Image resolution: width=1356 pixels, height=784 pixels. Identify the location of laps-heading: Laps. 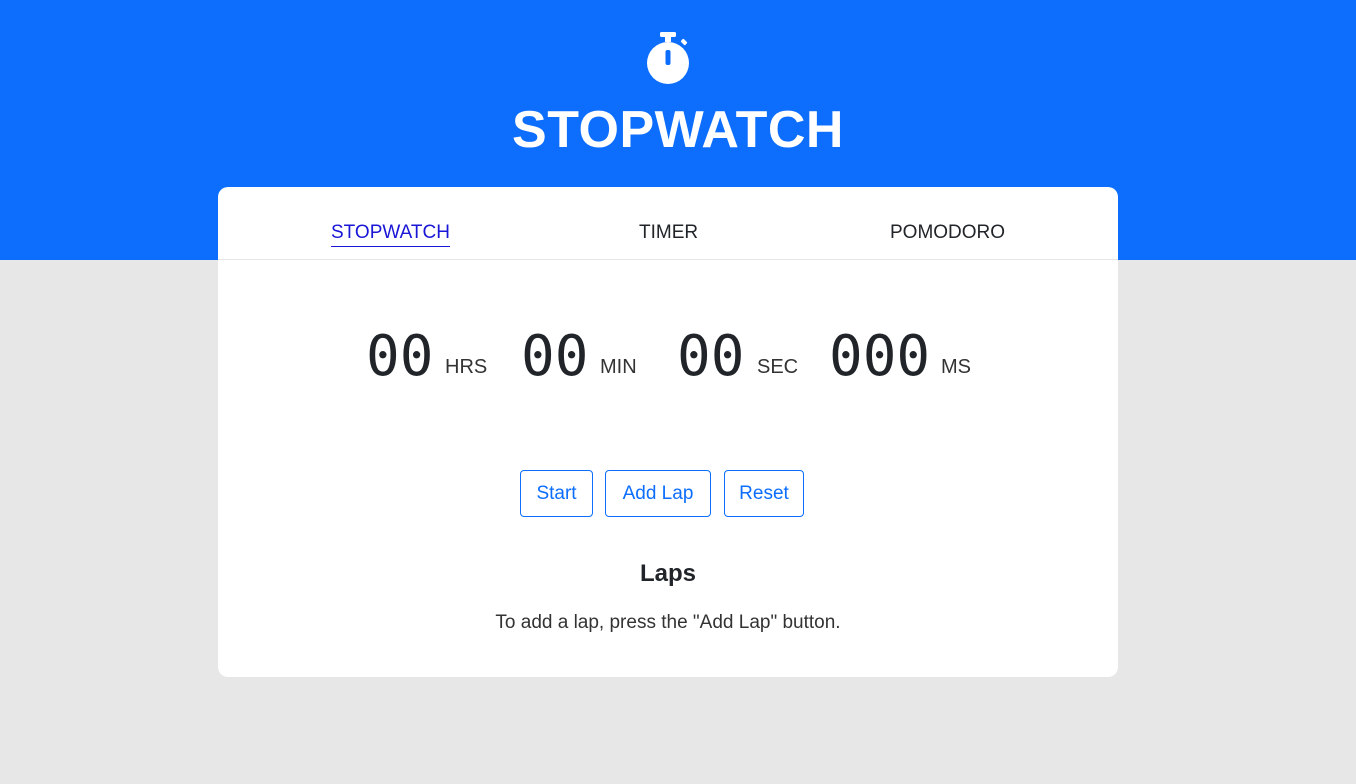
(667, 573).